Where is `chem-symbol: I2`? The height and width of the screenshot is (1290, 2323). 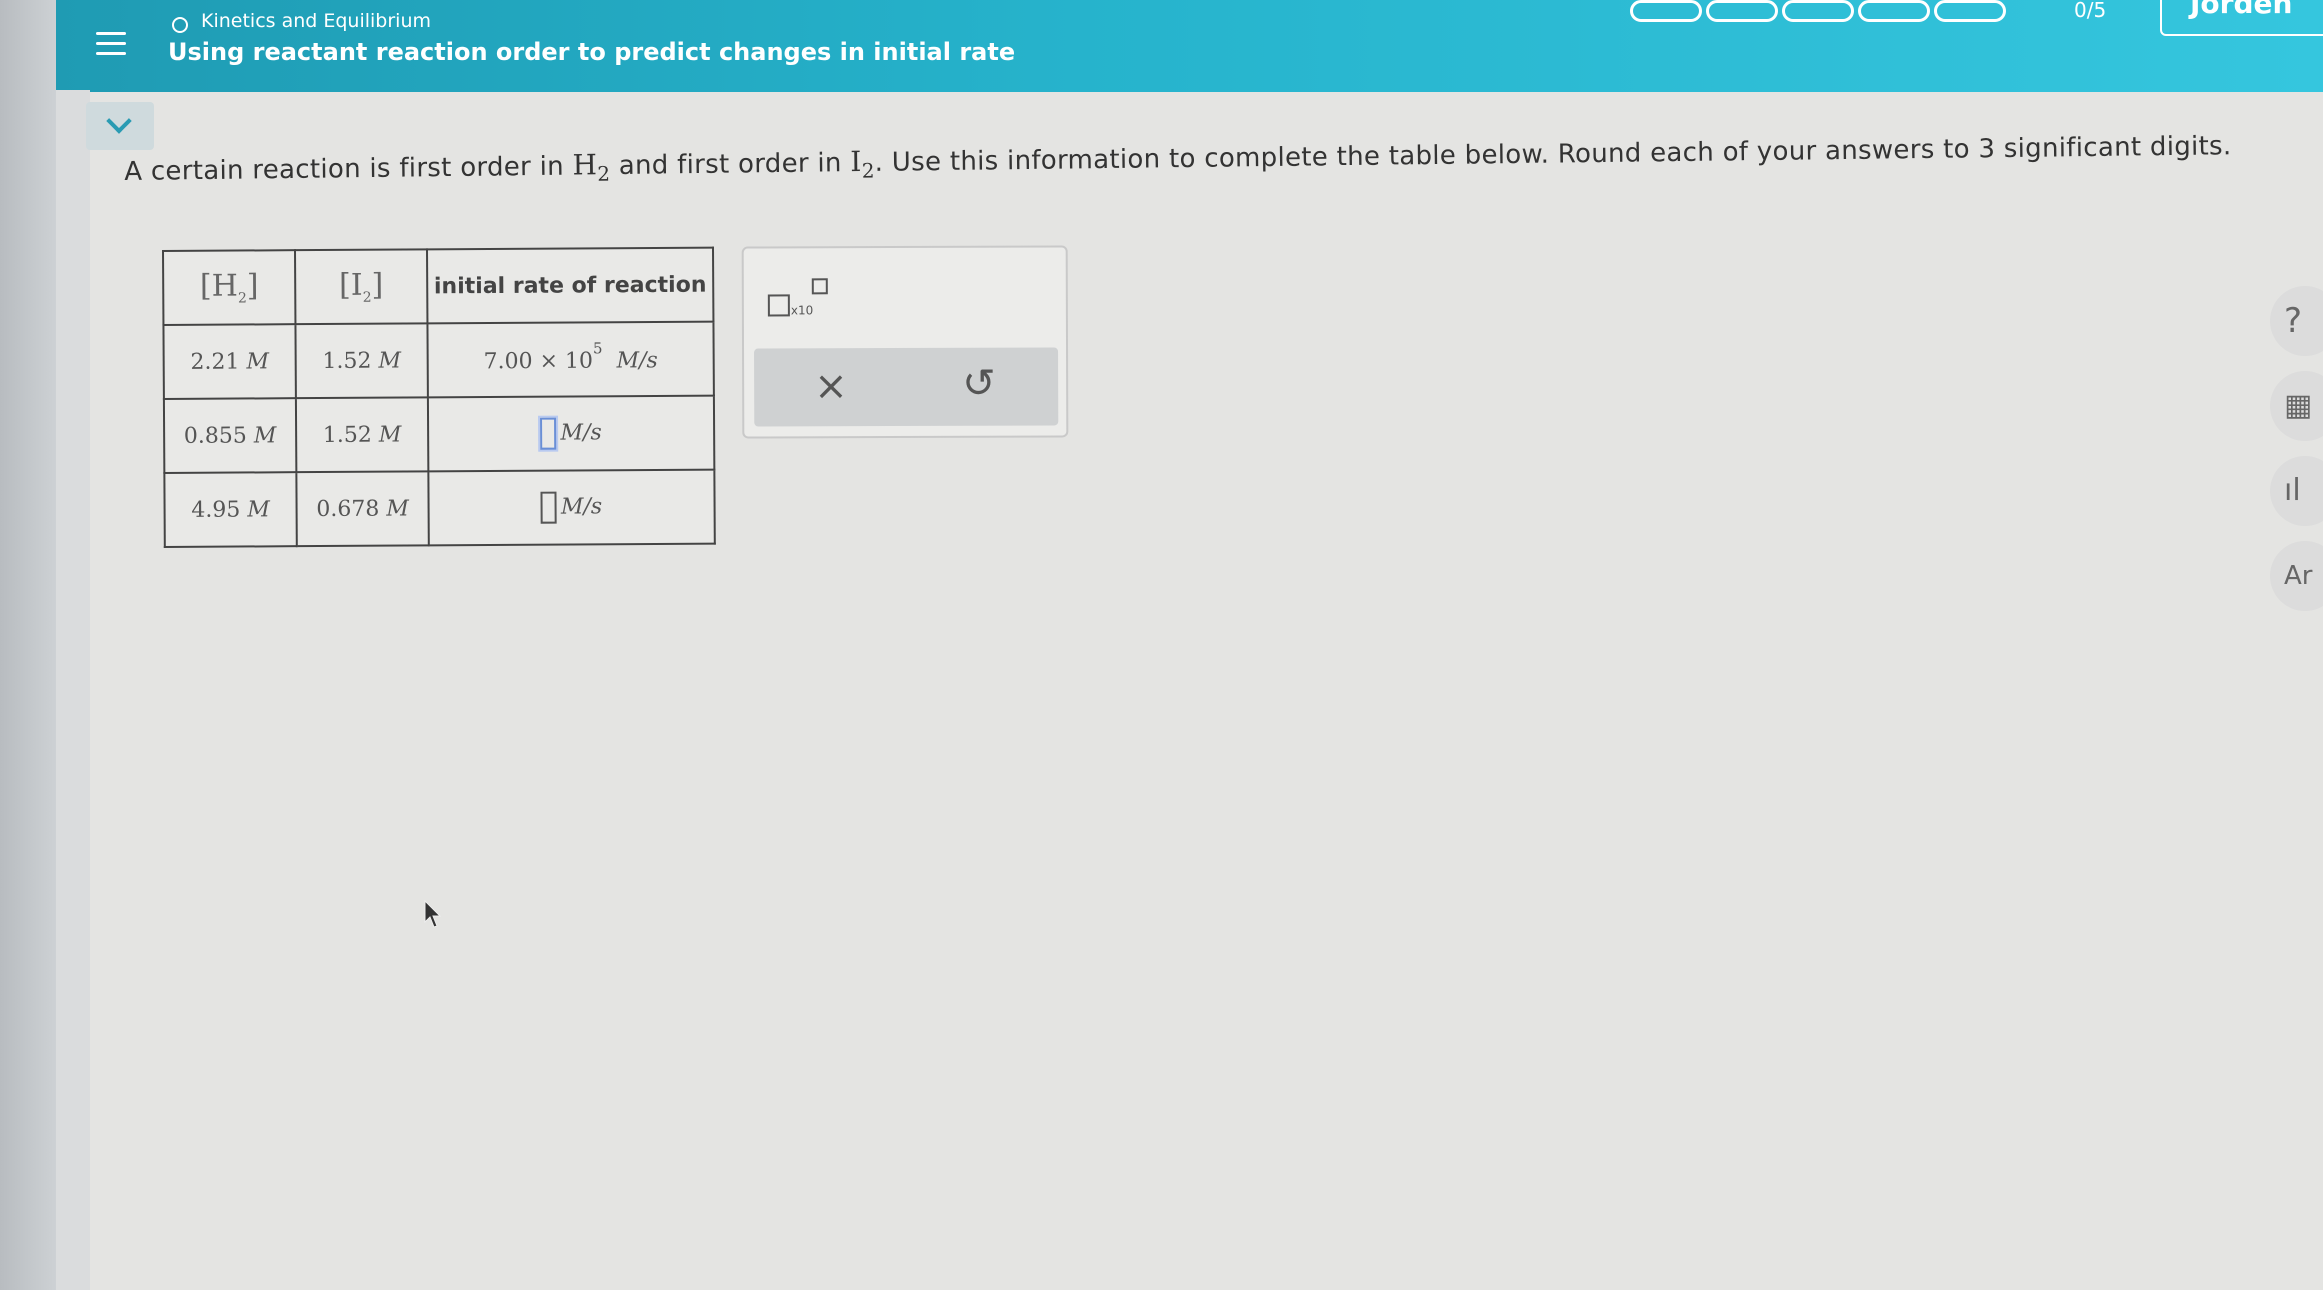
chem-symbol: I2 is located at coordinates (862, 163).